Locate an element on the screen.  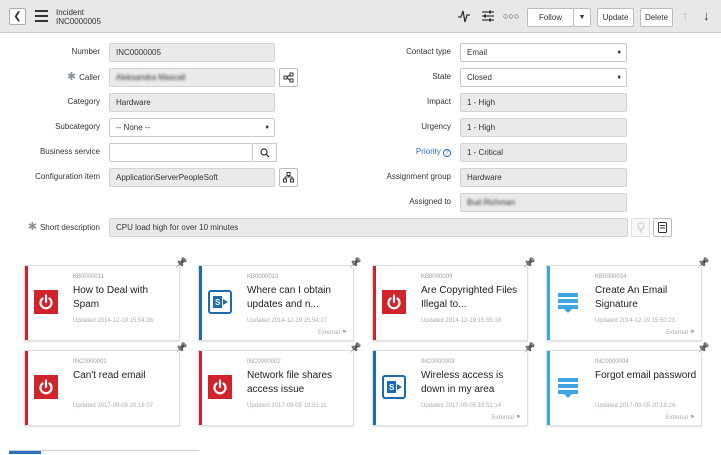
record-type: Incident is located at coordinates (70, 12).